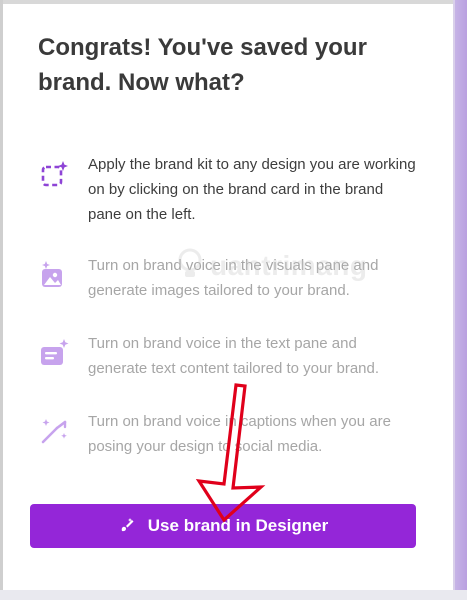 This screenshot has width=467, height=600. Describe the element at coordinates (461, 300) in the screenshot. I see `background-gradient-edge` at that location.